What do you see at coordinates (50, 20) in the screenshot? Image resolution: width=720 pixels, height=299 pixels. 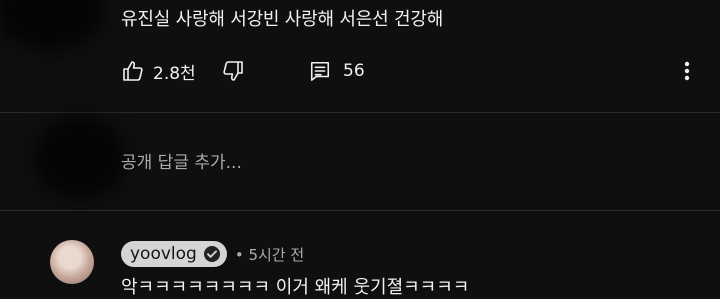 I see `comment-avatar` at bounding box center [50, 20].